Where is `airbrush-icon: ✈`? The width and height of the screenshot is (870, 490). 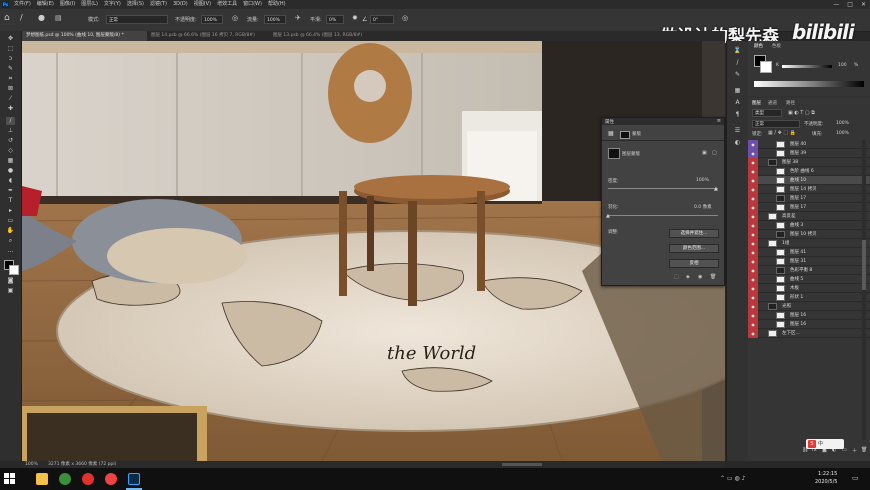 airbrush-icon: ✈ is located at coordinates (298, 18).